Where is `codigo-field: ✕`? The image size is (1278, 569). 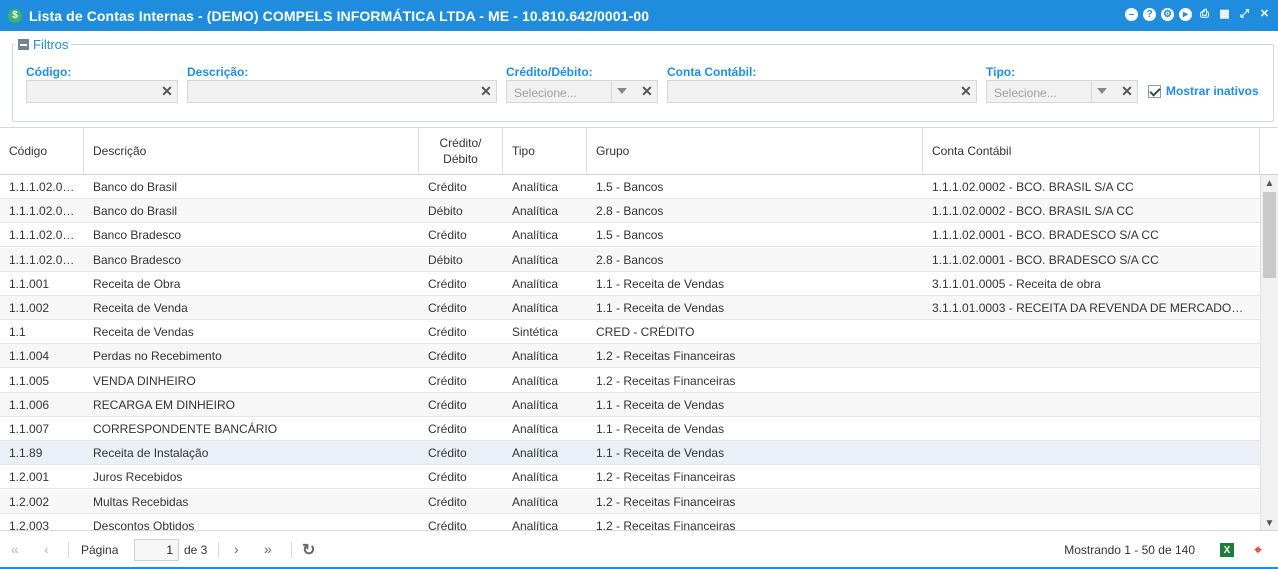
codigo-field: ✕ is located at coordinates (102, 91).